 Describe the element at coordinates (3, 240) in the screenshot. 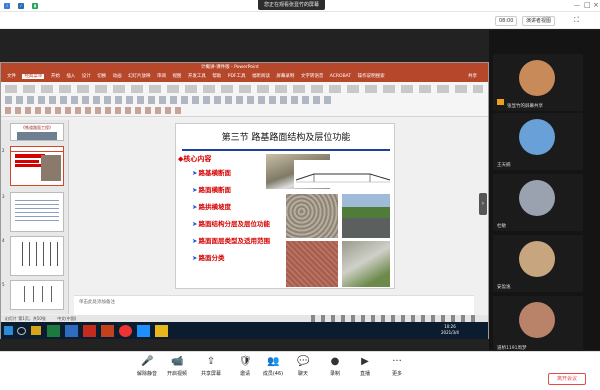

I see `thumbnail-number: 4` at that location.